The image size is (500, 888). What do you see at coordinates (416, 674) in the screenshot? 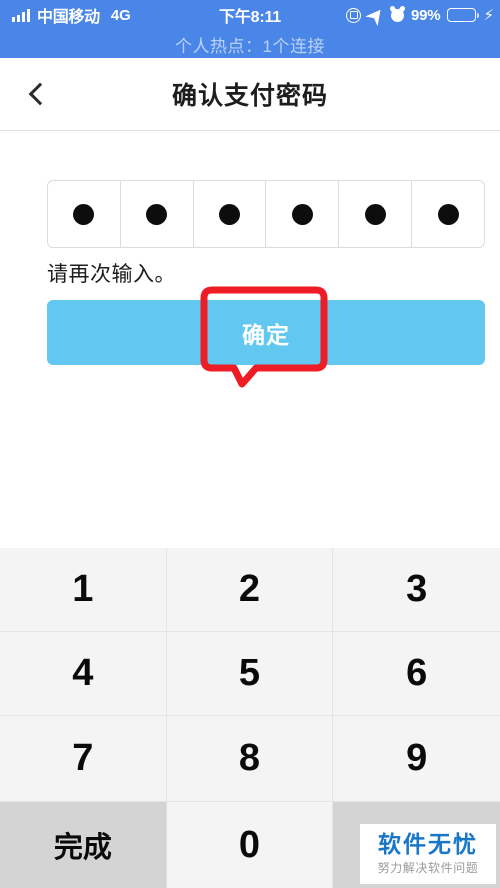
I see `key-6: 6` at bounding box center [416, 674].